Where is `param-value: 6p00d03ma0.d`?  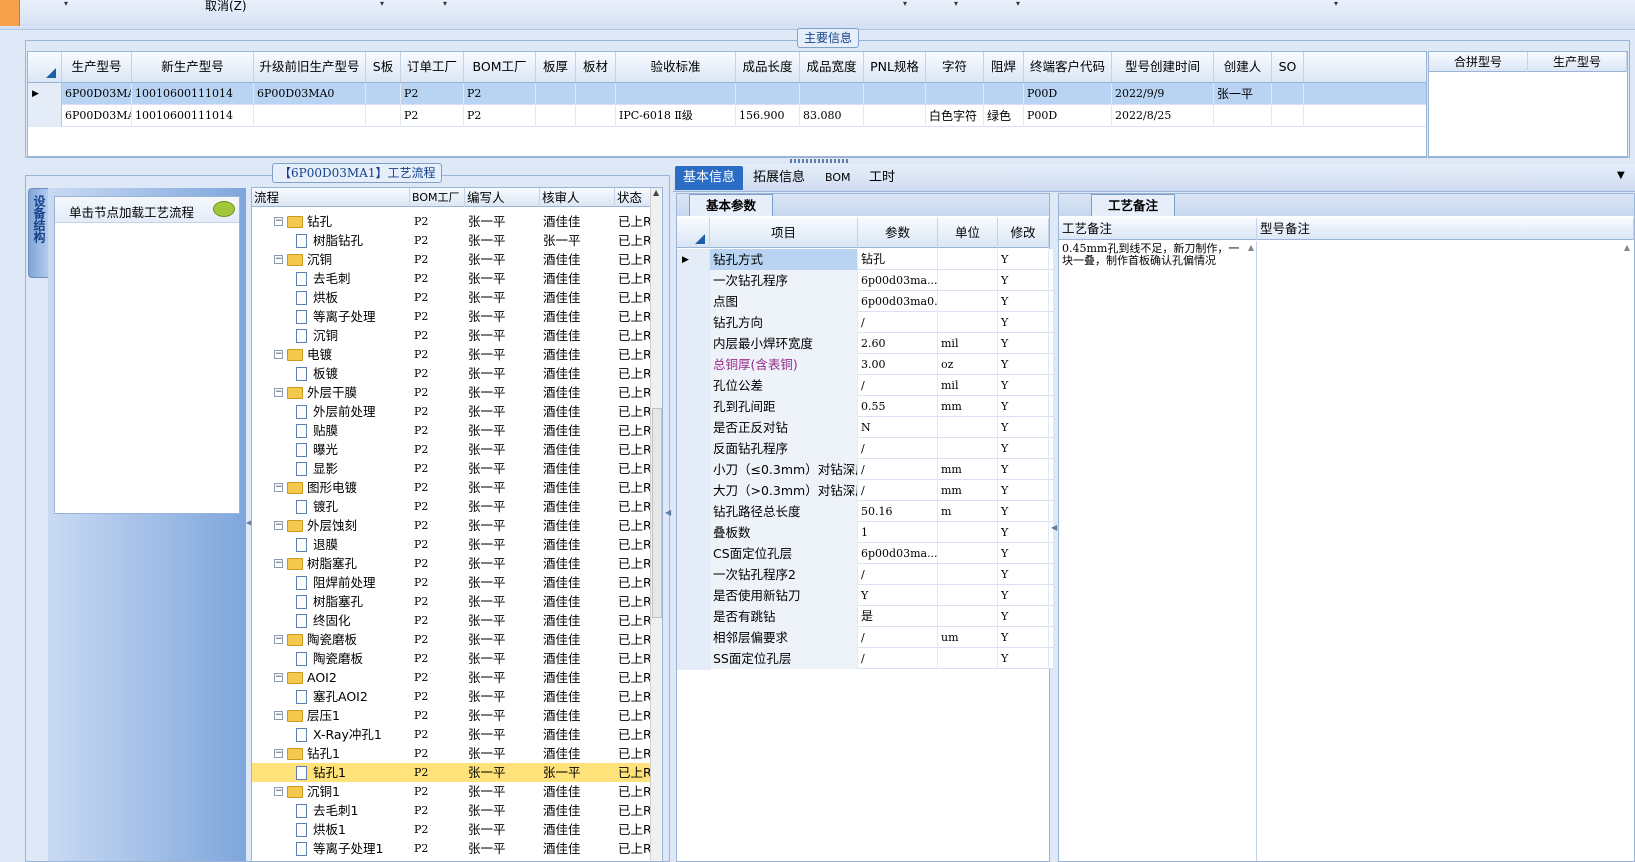 param-value: 6p00d03ma0.d is located at coordinates (898, 301).